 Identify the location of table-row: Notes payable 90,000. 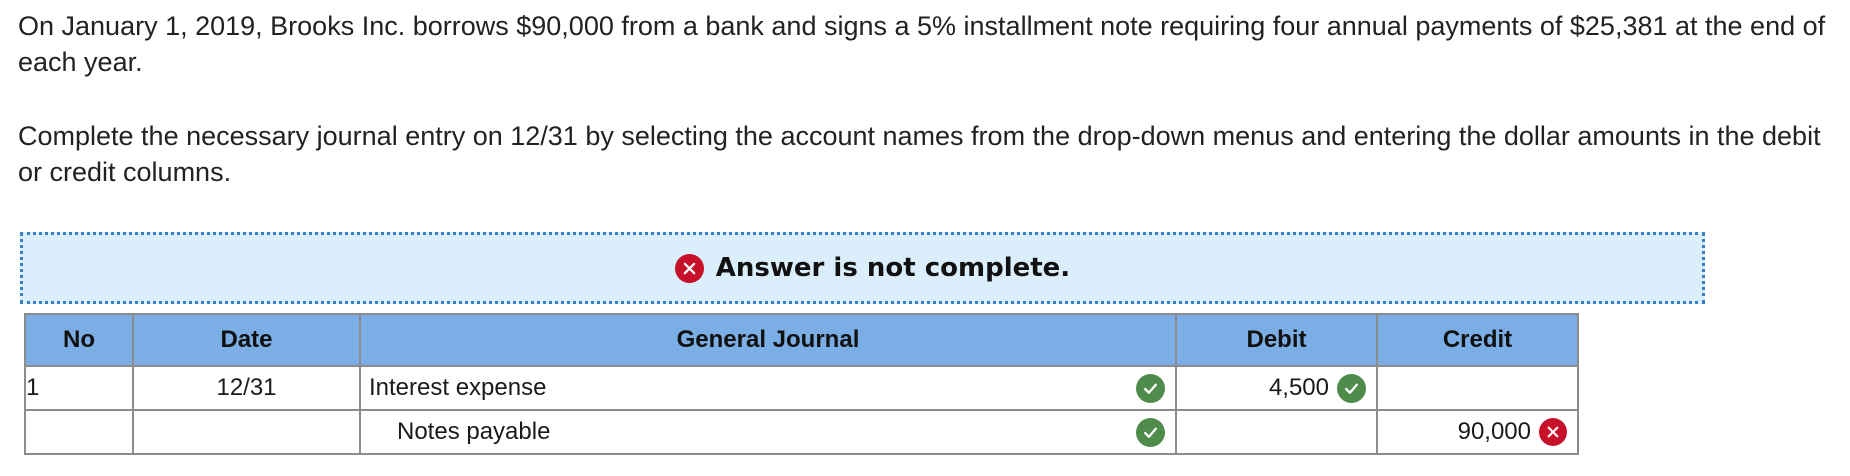
(801, 432).